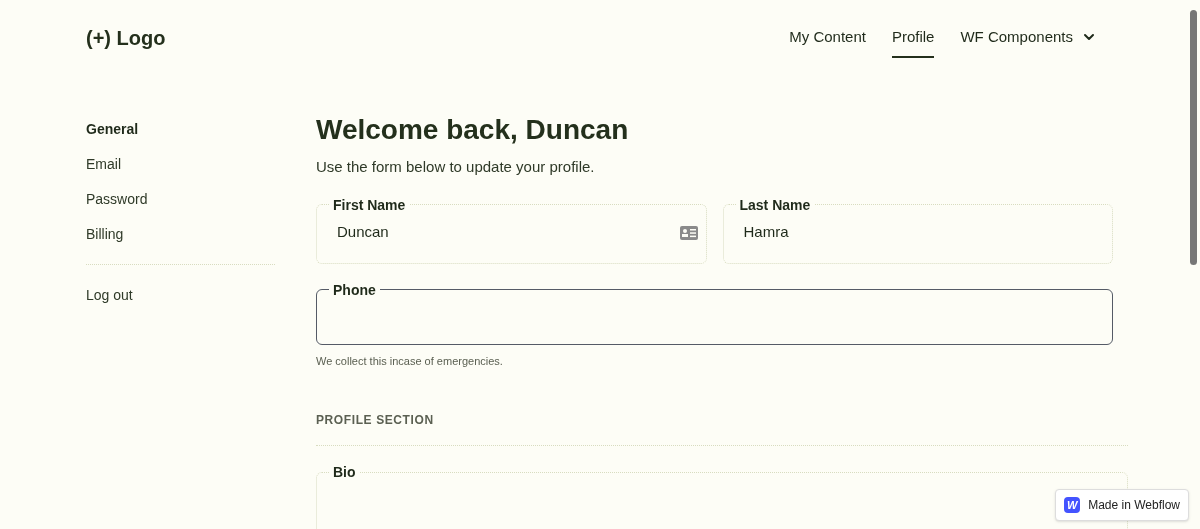 This screenshot has height=529, width=1200. I want to click on section-title: PROFILE SECTION, so click(722, 428).